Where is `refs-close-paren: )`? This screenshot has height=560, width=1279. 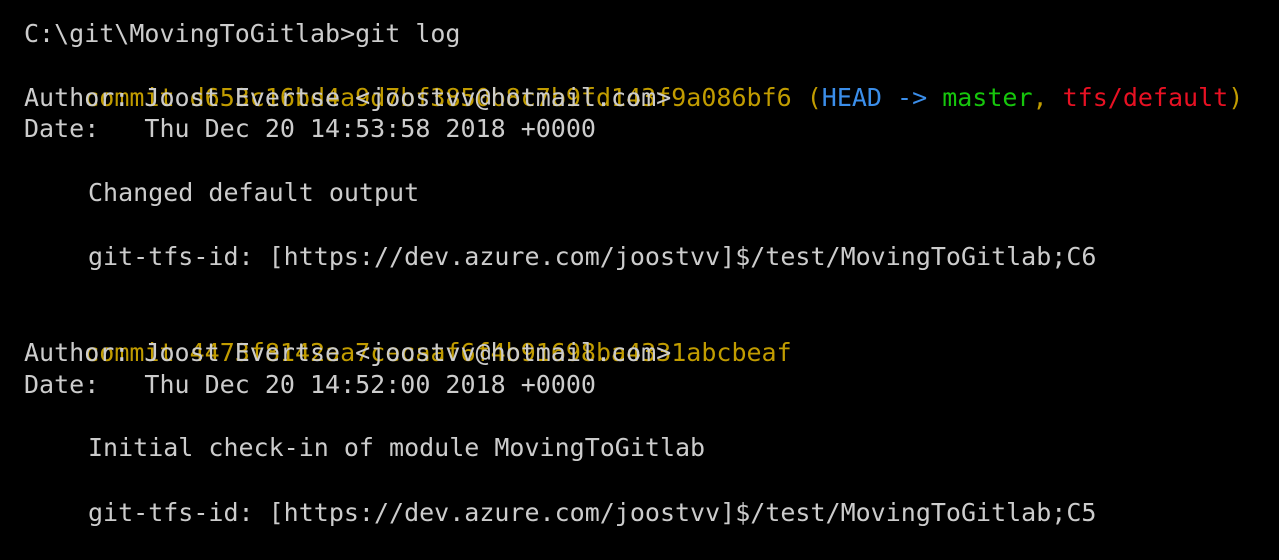 refs-close-paren: ) is located at coordinates (1236, 97).